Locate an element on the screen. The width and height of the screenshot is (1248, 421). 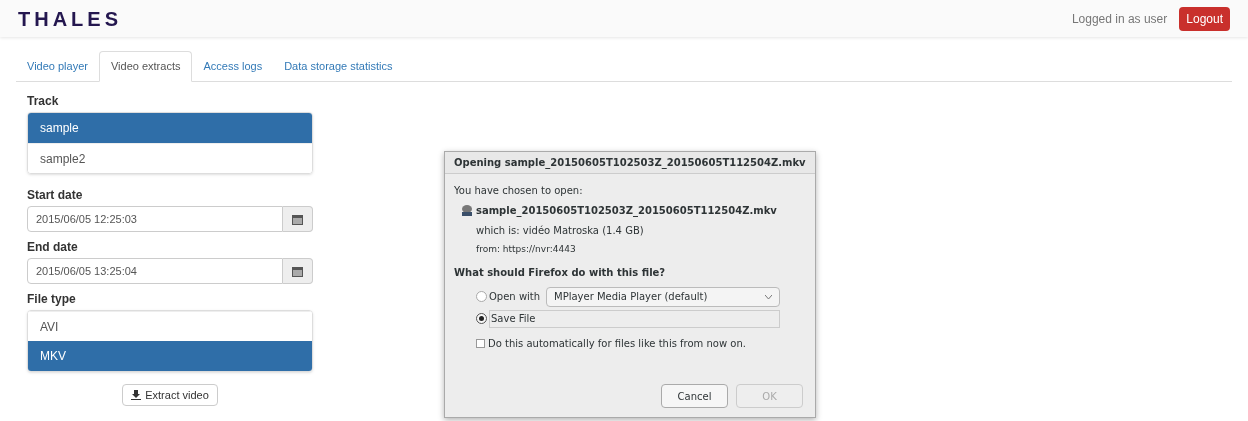
list-item: sample is located at coordinates (170, 128).